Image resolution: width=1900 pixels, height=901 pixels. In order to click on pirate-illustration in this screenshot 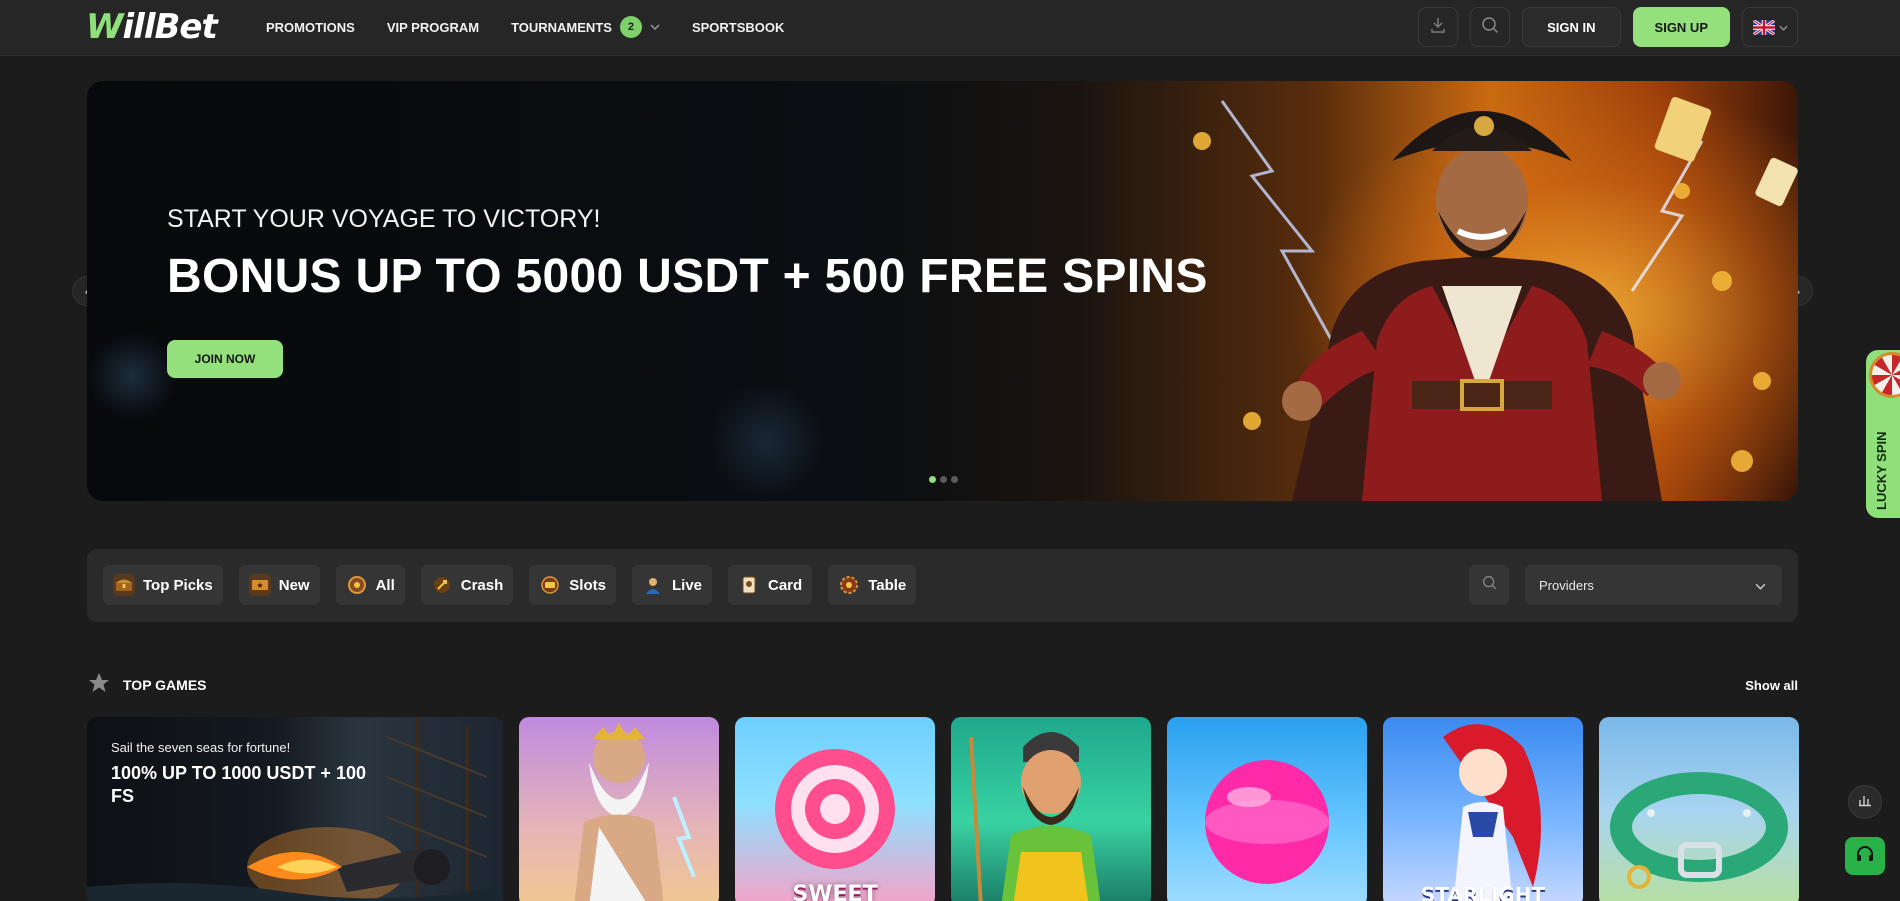, I will do `click(1495, 298)`.